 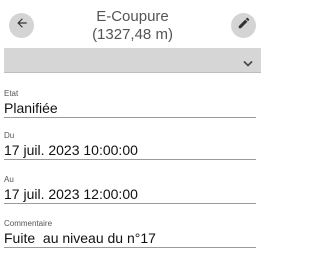 I want to click on au-field: Au 17 juil. 2023 12:00:00, so click(x=130, y=189).